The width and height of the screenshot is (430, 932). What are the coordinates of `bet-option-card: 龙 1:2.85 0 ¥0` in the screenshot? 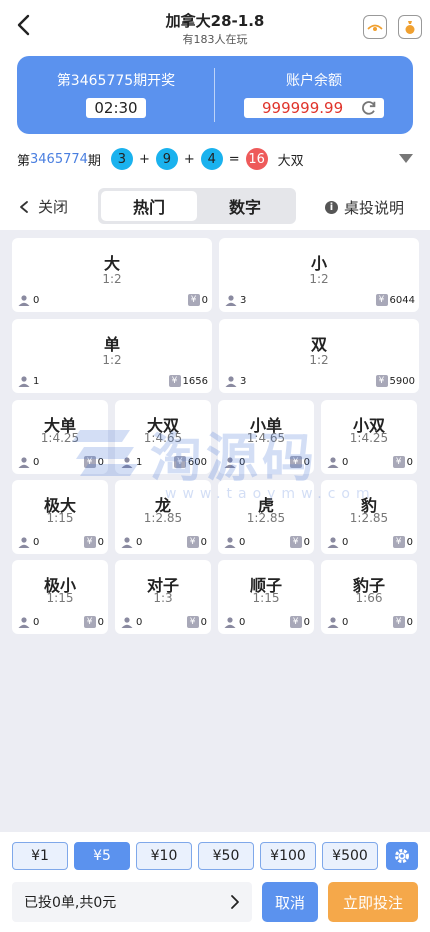 It's located at (163, 517).